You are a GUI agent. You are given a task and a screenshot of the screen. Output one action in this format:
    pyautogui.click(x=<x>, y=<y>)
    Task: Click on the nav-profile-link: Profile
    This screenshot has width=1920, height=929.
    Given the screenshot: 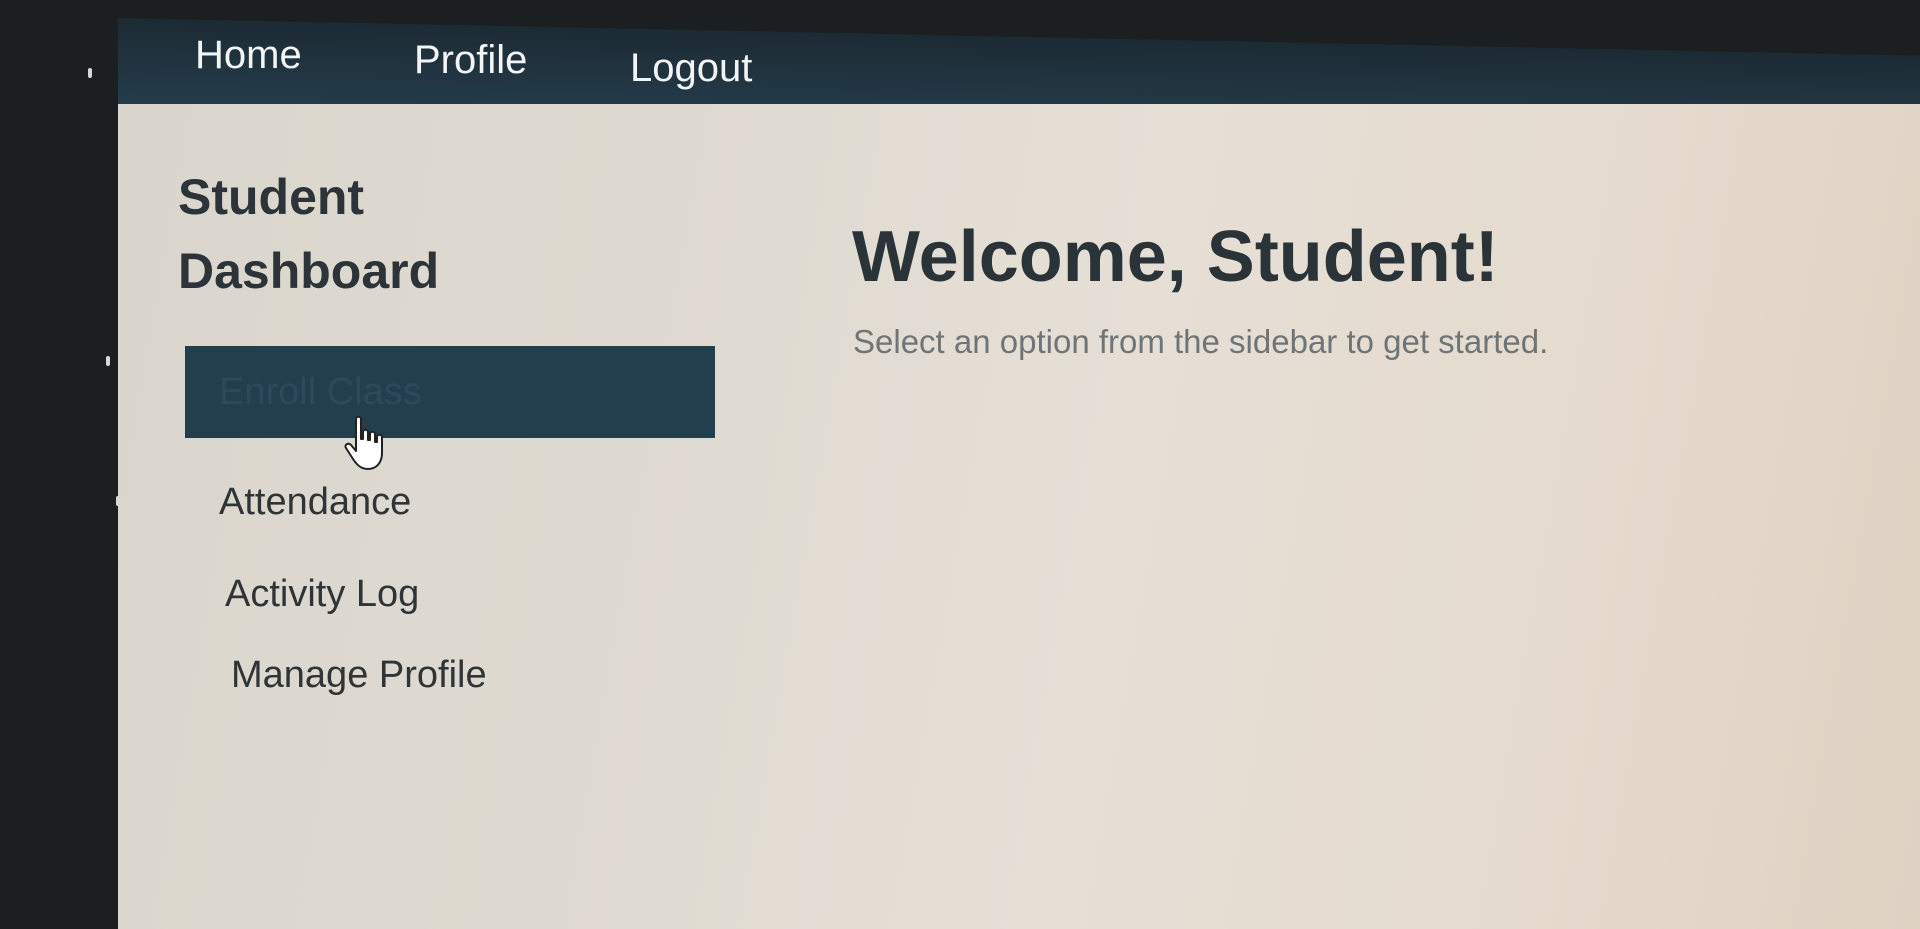 What is the action you would take?
    pyautogui.click(x=470, y=60)
    